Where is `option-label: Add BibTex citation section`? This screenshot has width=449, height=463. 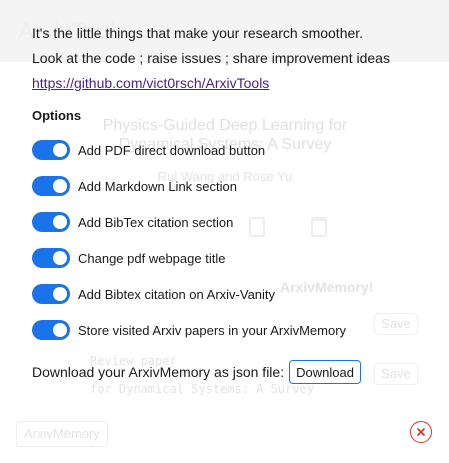
option-label: Add BibTex citation section is located at coordinates (156, 222).